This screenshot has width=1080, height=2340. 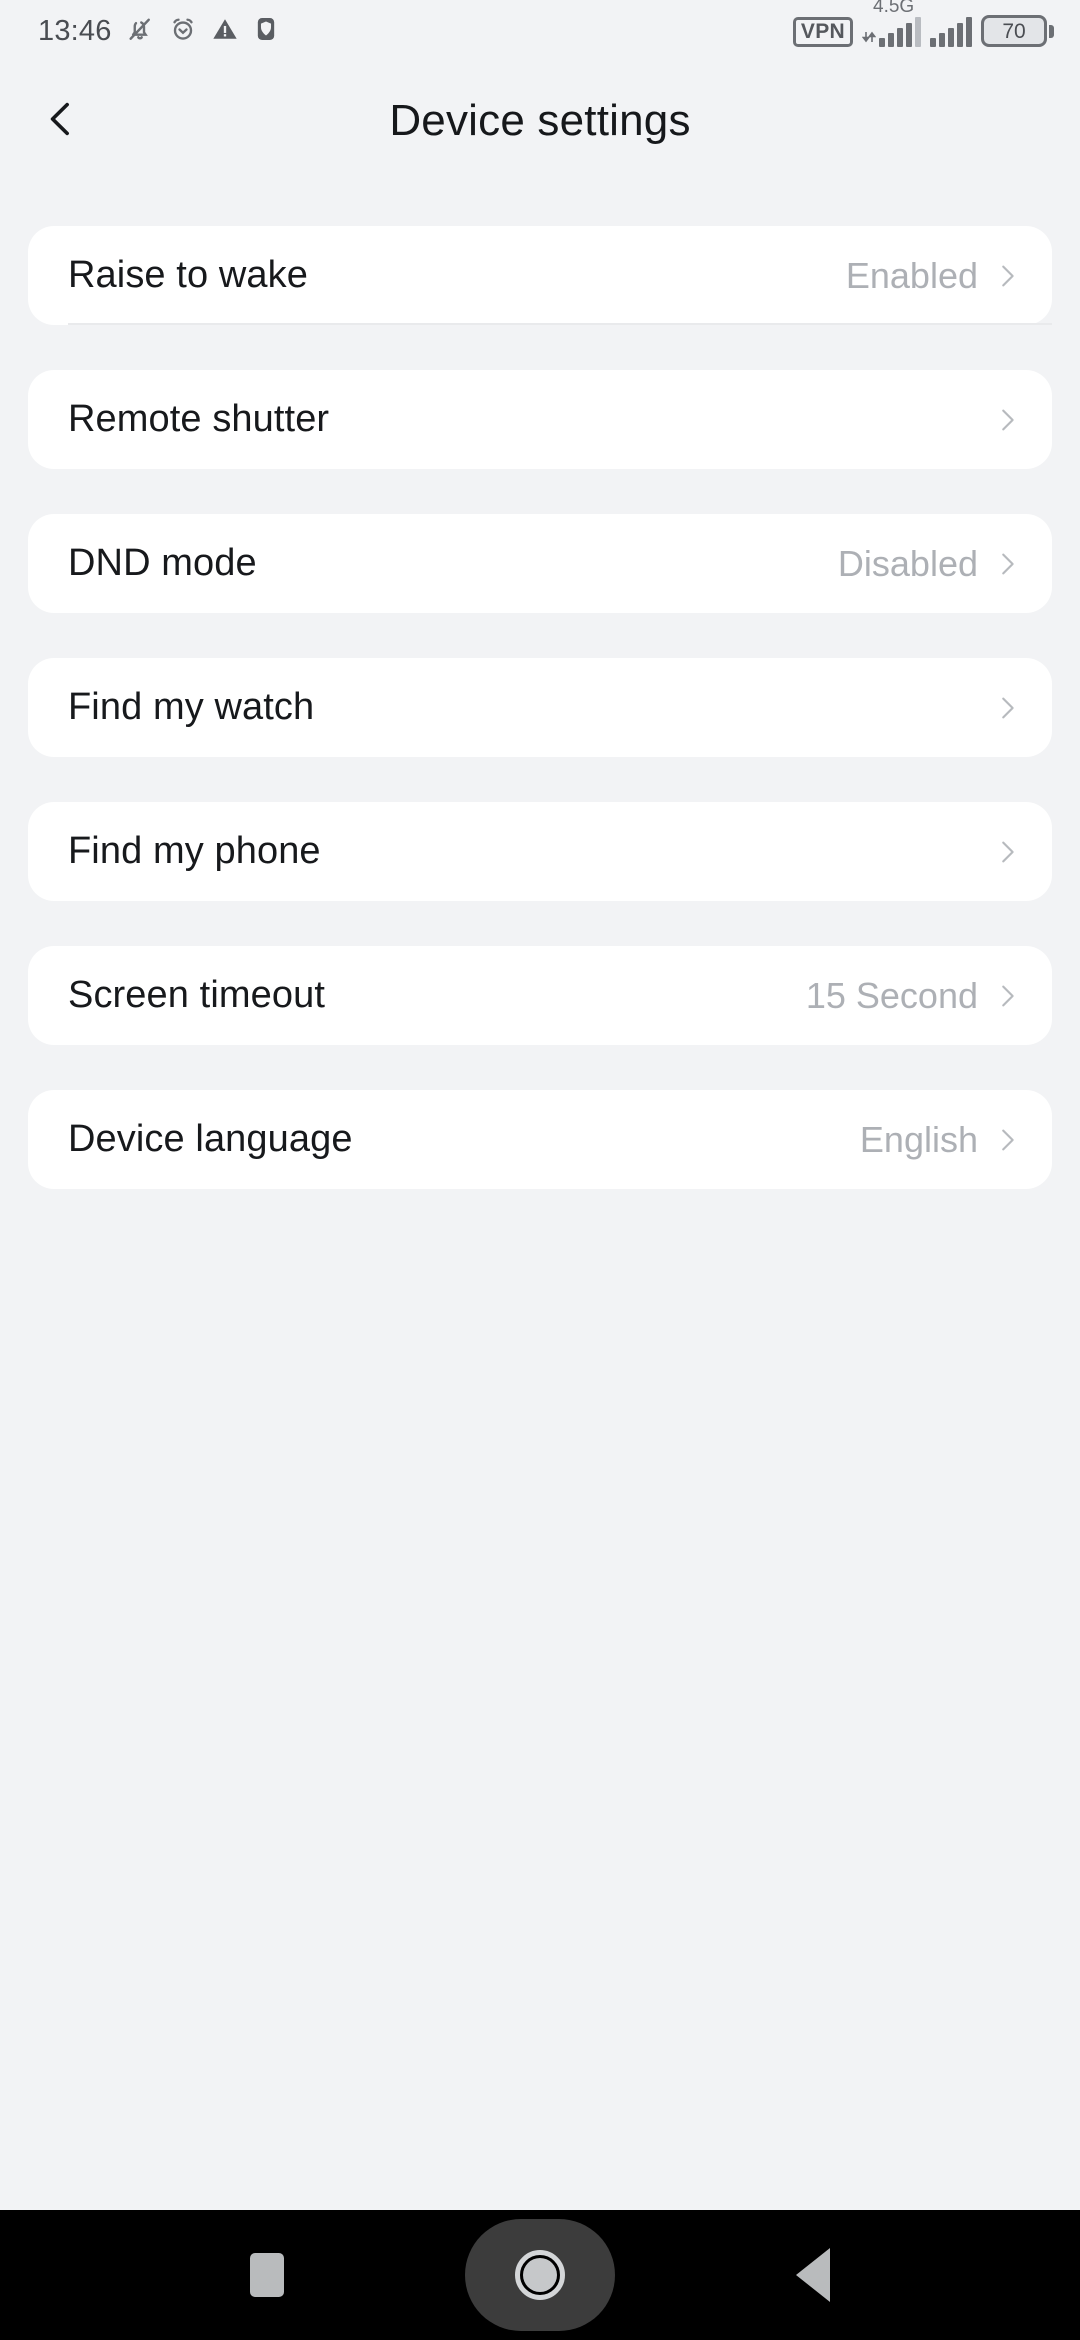 I want to click on status-bar-right: VPN 4.5G 70, so click(x=923, y=23).